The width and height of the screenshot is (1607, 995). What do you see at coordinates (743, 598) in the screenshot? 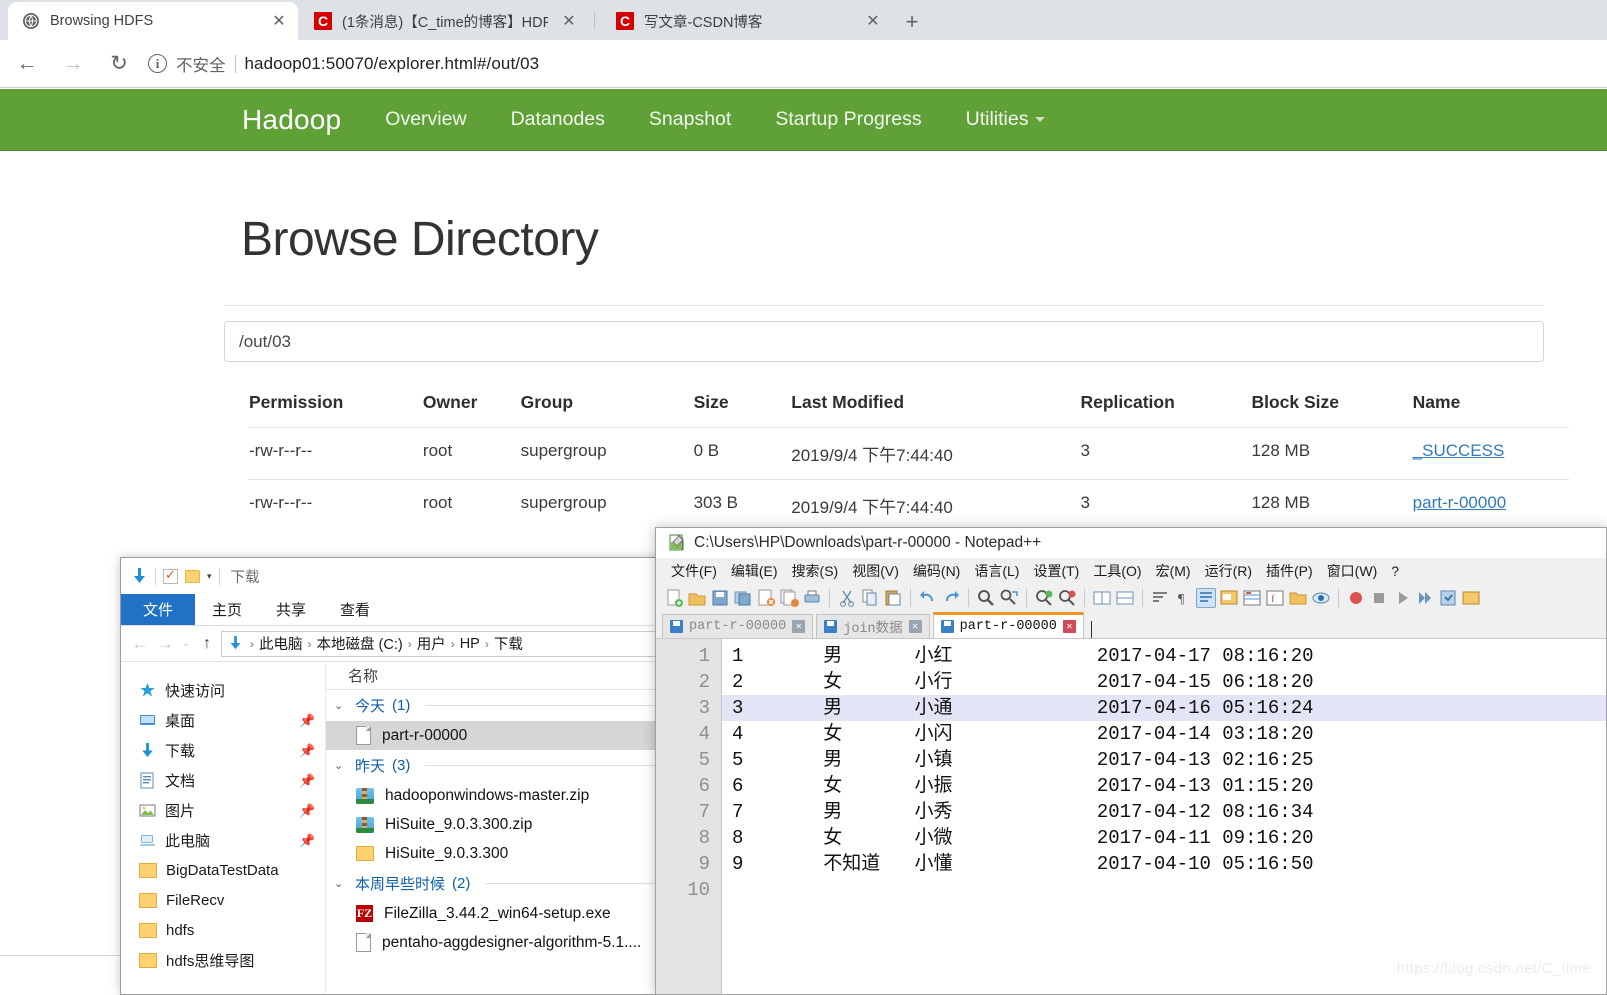
I see `save-all-icon` at bounding box center [743, 598].